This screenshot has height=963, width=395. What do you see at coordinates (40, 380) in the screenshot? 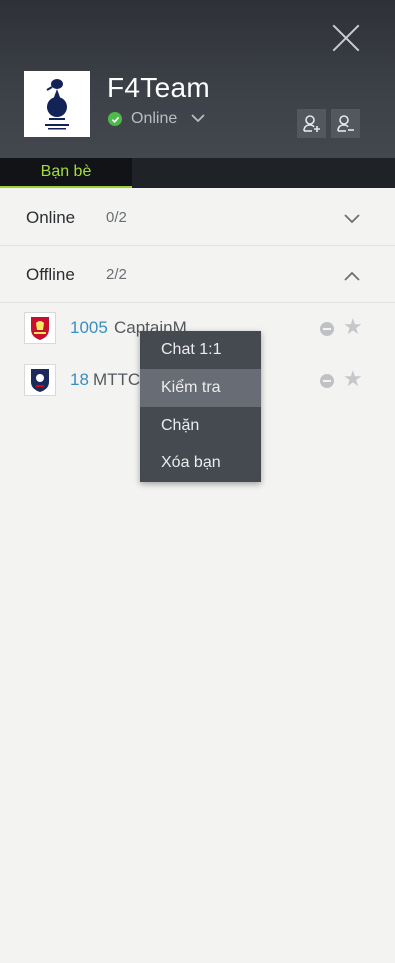
I see `france-crest-icon` at bounding box center [40, 380].